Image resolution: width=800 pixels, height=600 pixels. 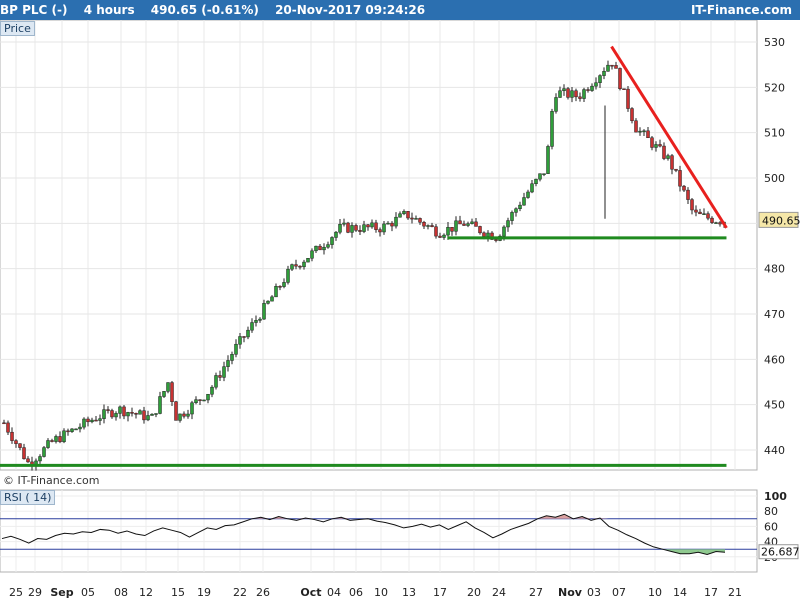 I want to click on y-tick-label: 470, so click(x=774, y=314).